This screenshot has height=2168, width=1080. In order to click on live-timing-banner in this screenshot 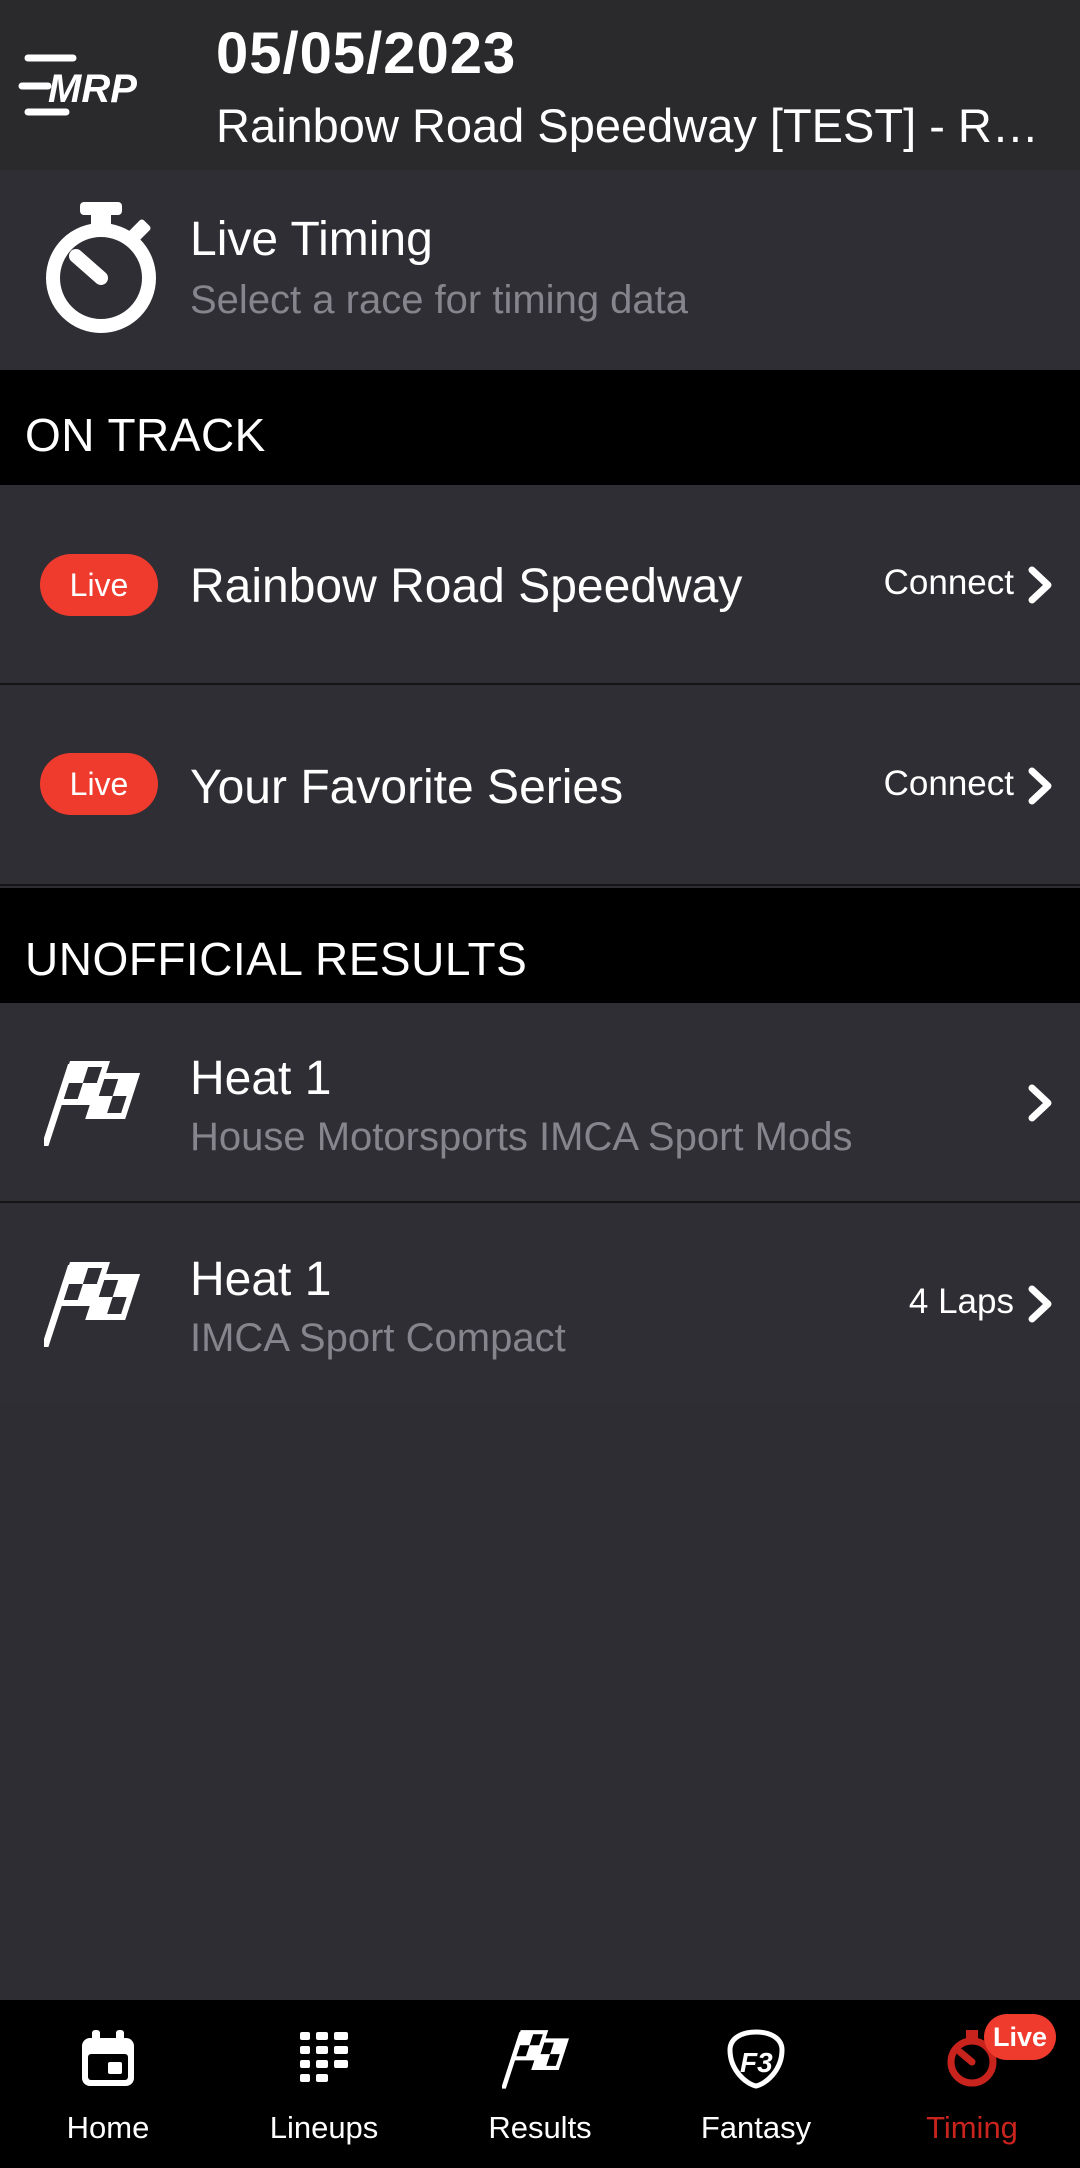, I will do `click(540, 270)`.